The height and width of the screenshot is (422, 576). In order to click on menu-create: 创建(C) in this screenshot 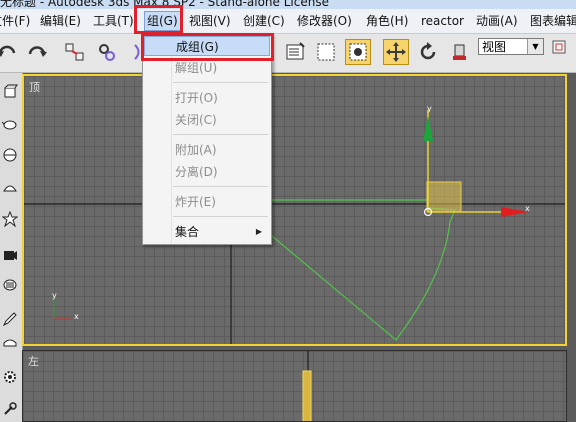, I will do `click(264, 21)`.